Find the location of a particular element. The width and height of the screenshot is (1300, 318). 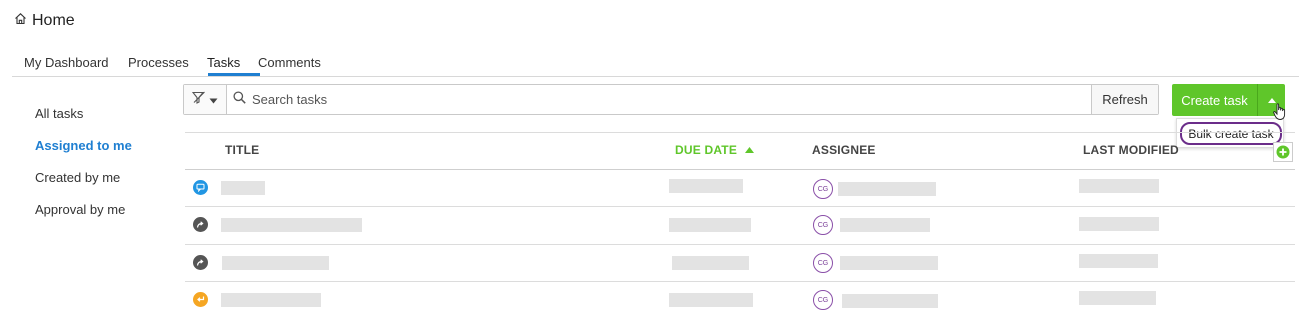

column-header-assignee: ASSIGNEE is located at coordinates (844, 150).